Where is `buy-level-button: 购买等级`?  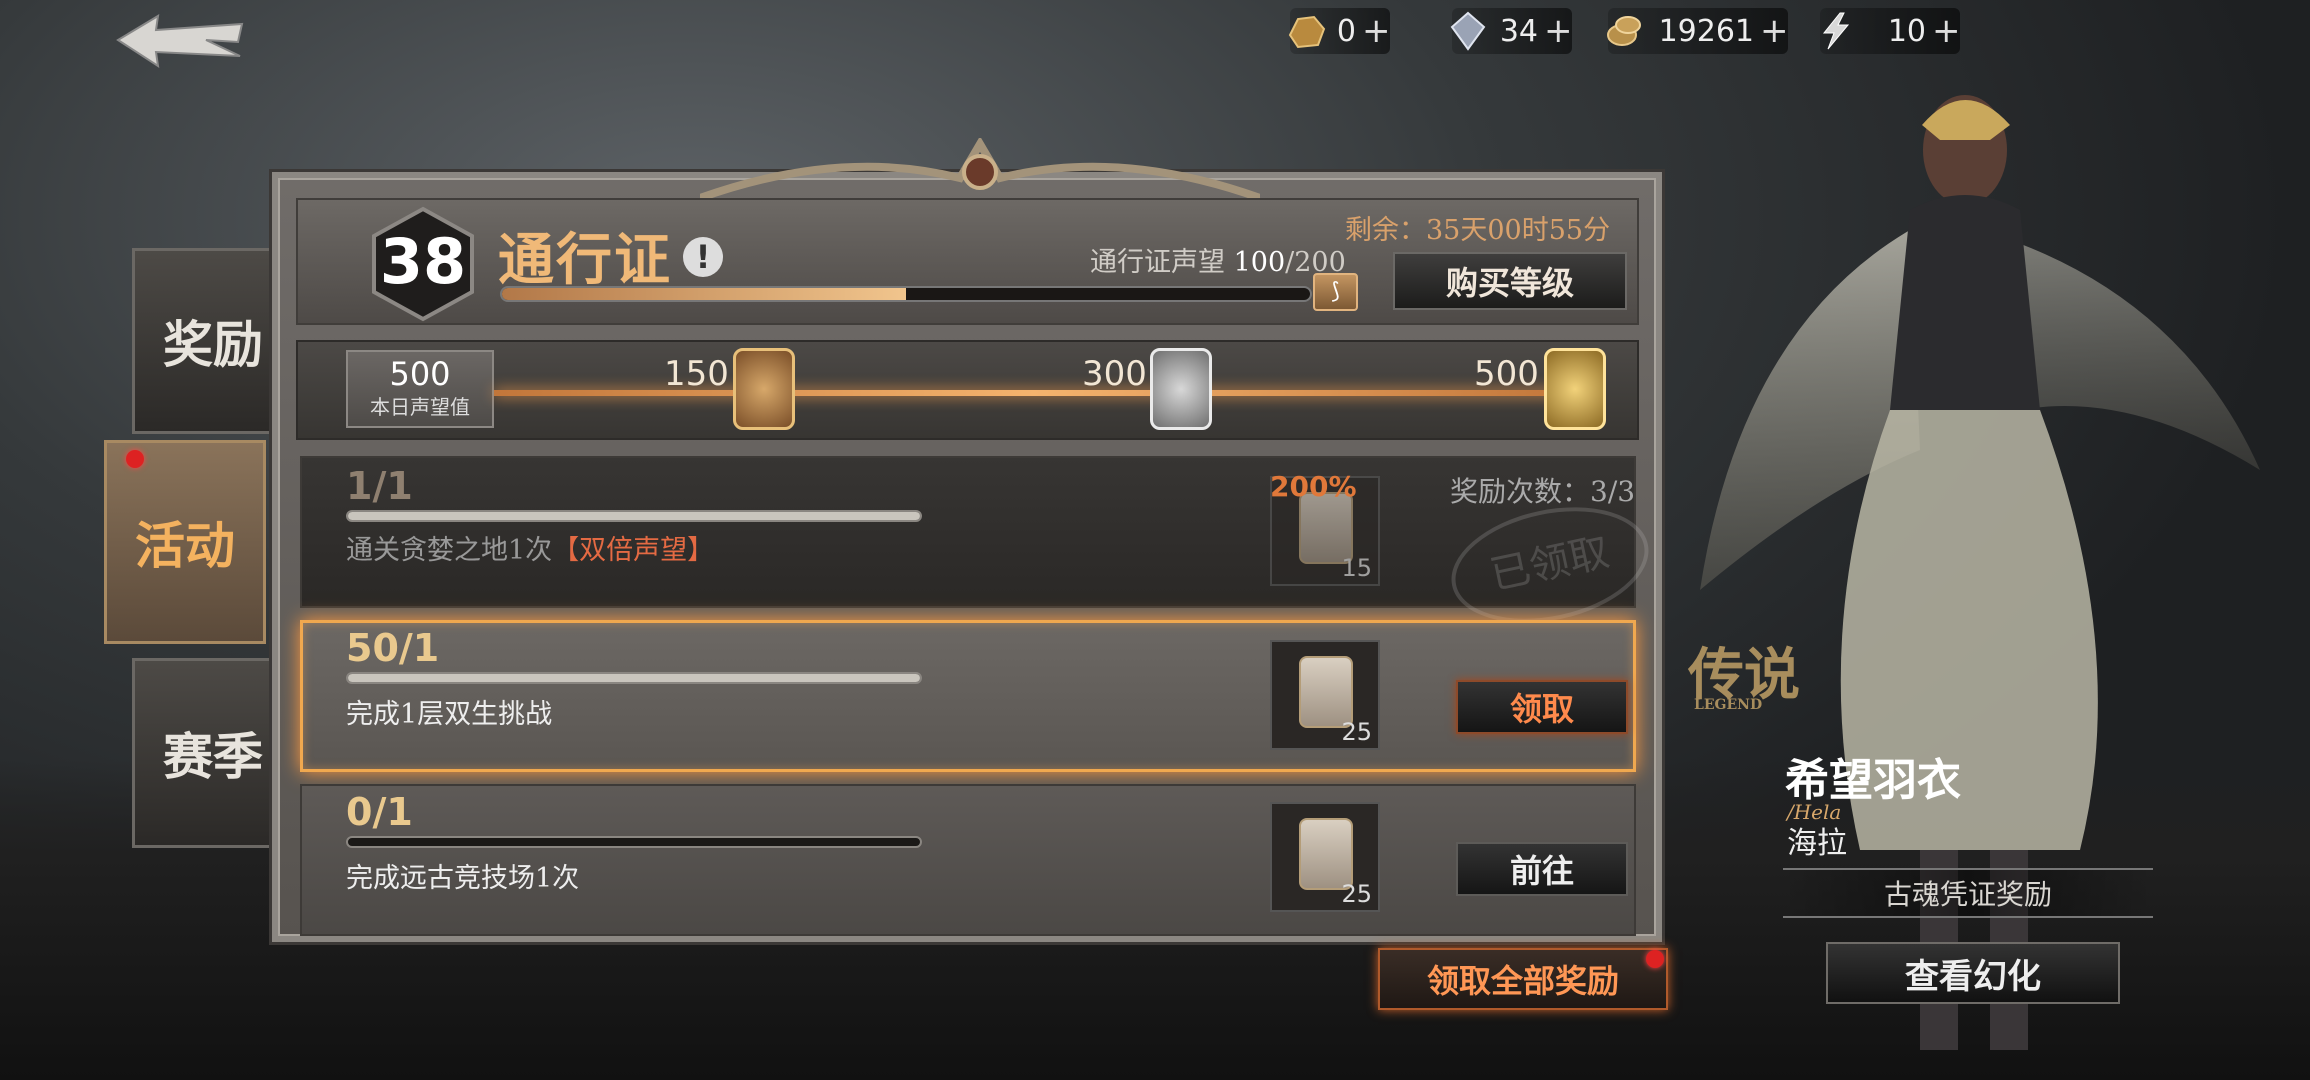
buy-level-button: 购买等级 is located at coordinates (1510, 281).